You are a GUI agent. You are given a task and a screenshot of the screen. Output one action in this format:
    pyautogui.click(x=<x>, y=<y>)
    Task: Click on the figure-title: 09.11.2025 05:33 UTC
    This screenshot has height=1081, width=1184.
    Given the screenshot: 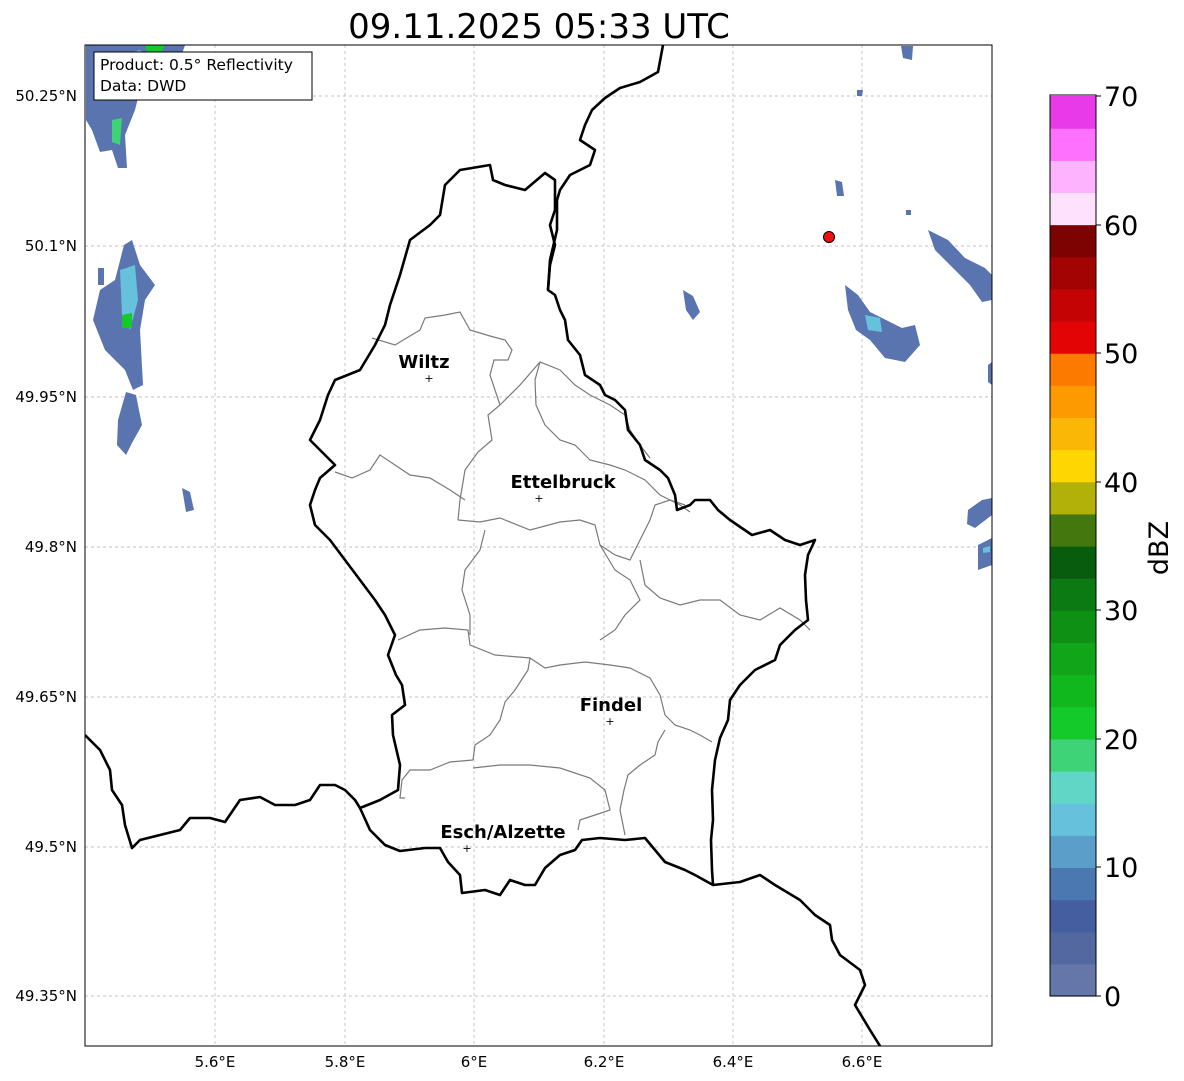 What is the action you would take?
    pyautogui.click(x=539, y=27)
    